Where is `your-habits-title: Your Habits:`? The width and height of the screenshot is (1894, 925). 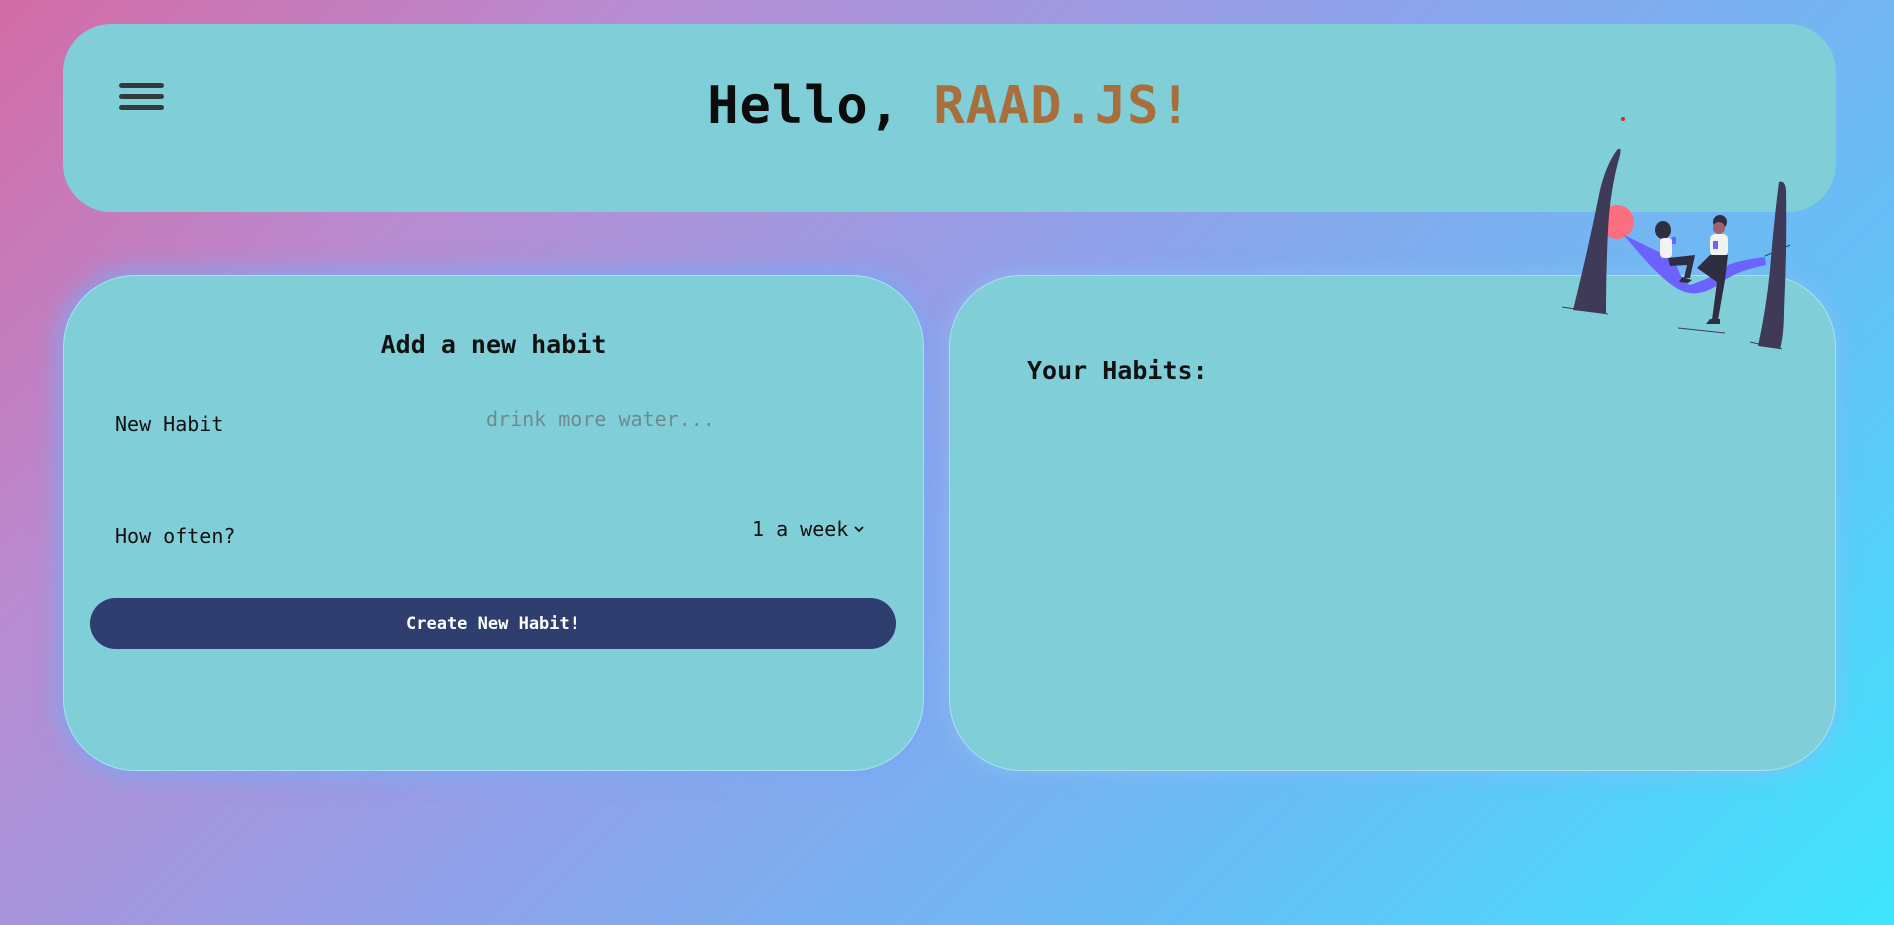 your-habits-title: Your Habits: is located at coordinates (1117, 370).